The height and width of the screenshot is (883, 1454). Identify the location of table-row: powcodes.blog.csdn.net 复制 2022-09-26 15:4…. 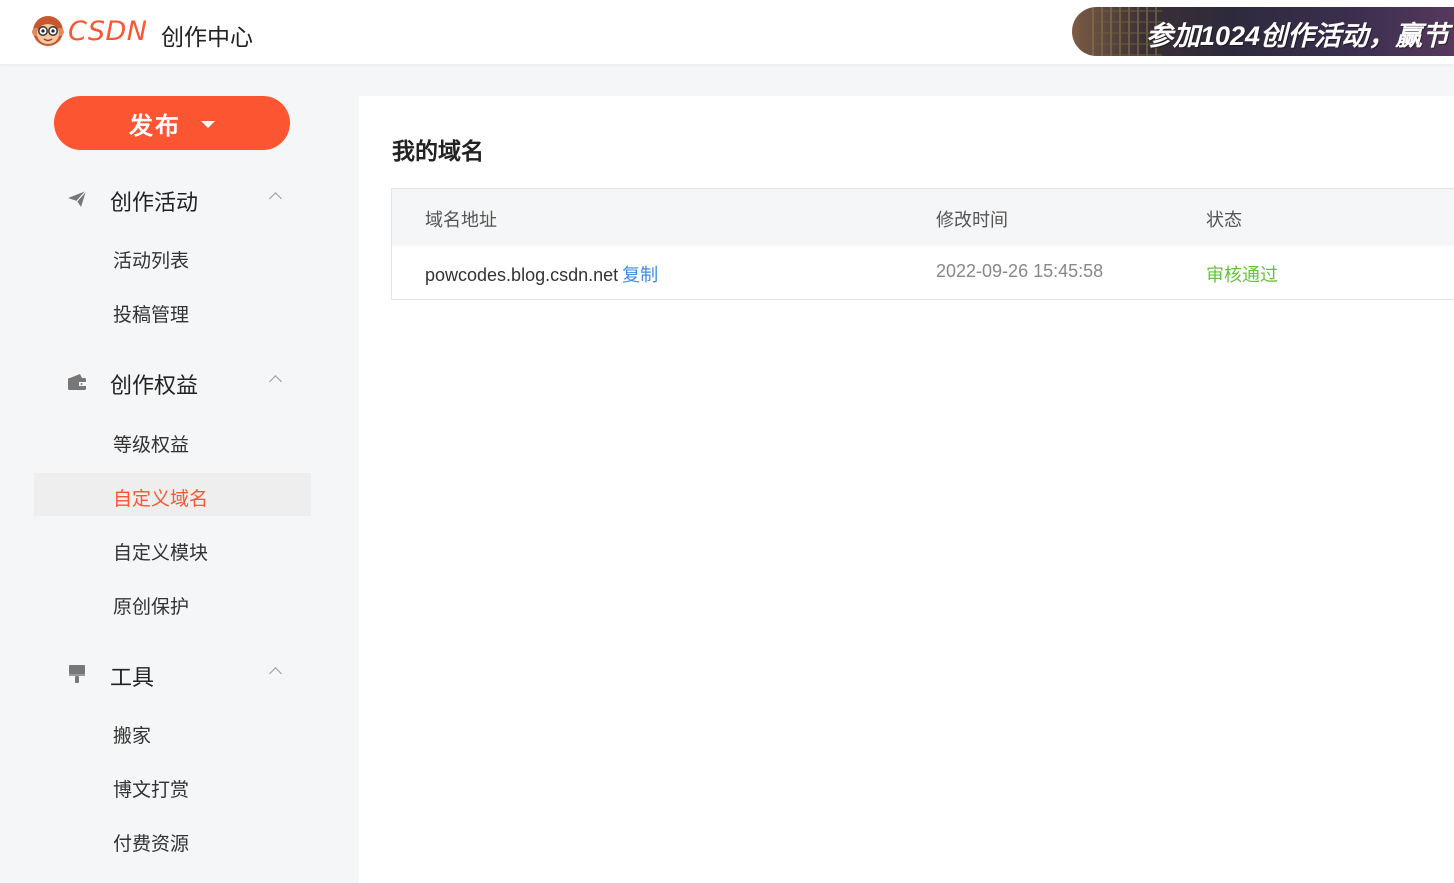
(923, 273).